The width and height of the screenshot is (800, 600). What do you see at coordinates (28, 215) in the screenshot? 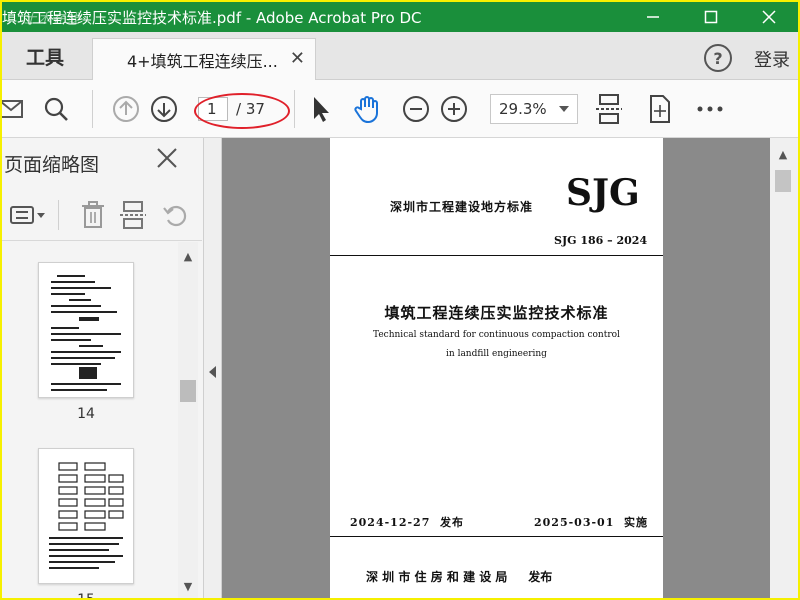
I see `thumbnail-options-icon` at bounding box center [28, 215].